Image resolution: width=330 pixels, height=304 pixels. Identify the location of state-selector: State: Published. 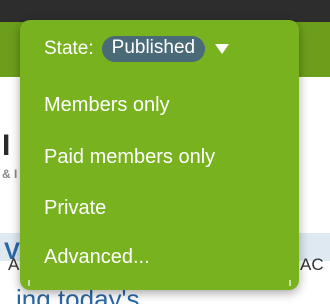
(137, 49).